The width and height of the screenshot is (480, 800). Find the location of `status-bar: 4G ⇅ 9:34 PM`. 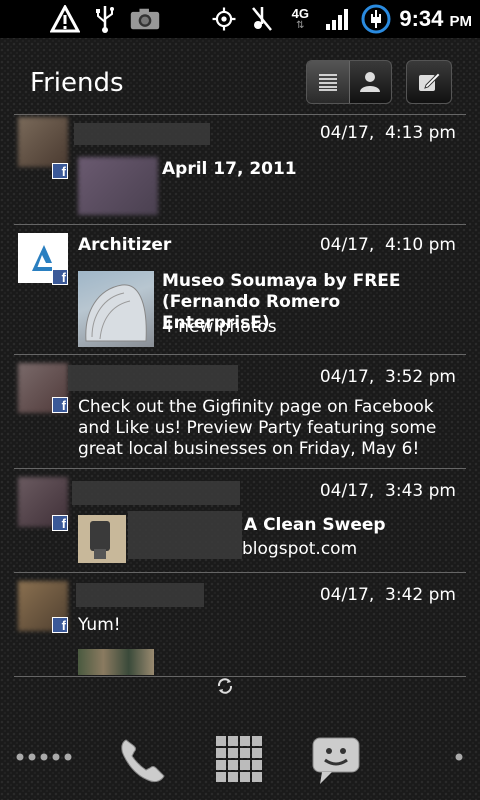

status-bar: 4G ⇅ 9:34 PM is located at coordinates (240, 19).